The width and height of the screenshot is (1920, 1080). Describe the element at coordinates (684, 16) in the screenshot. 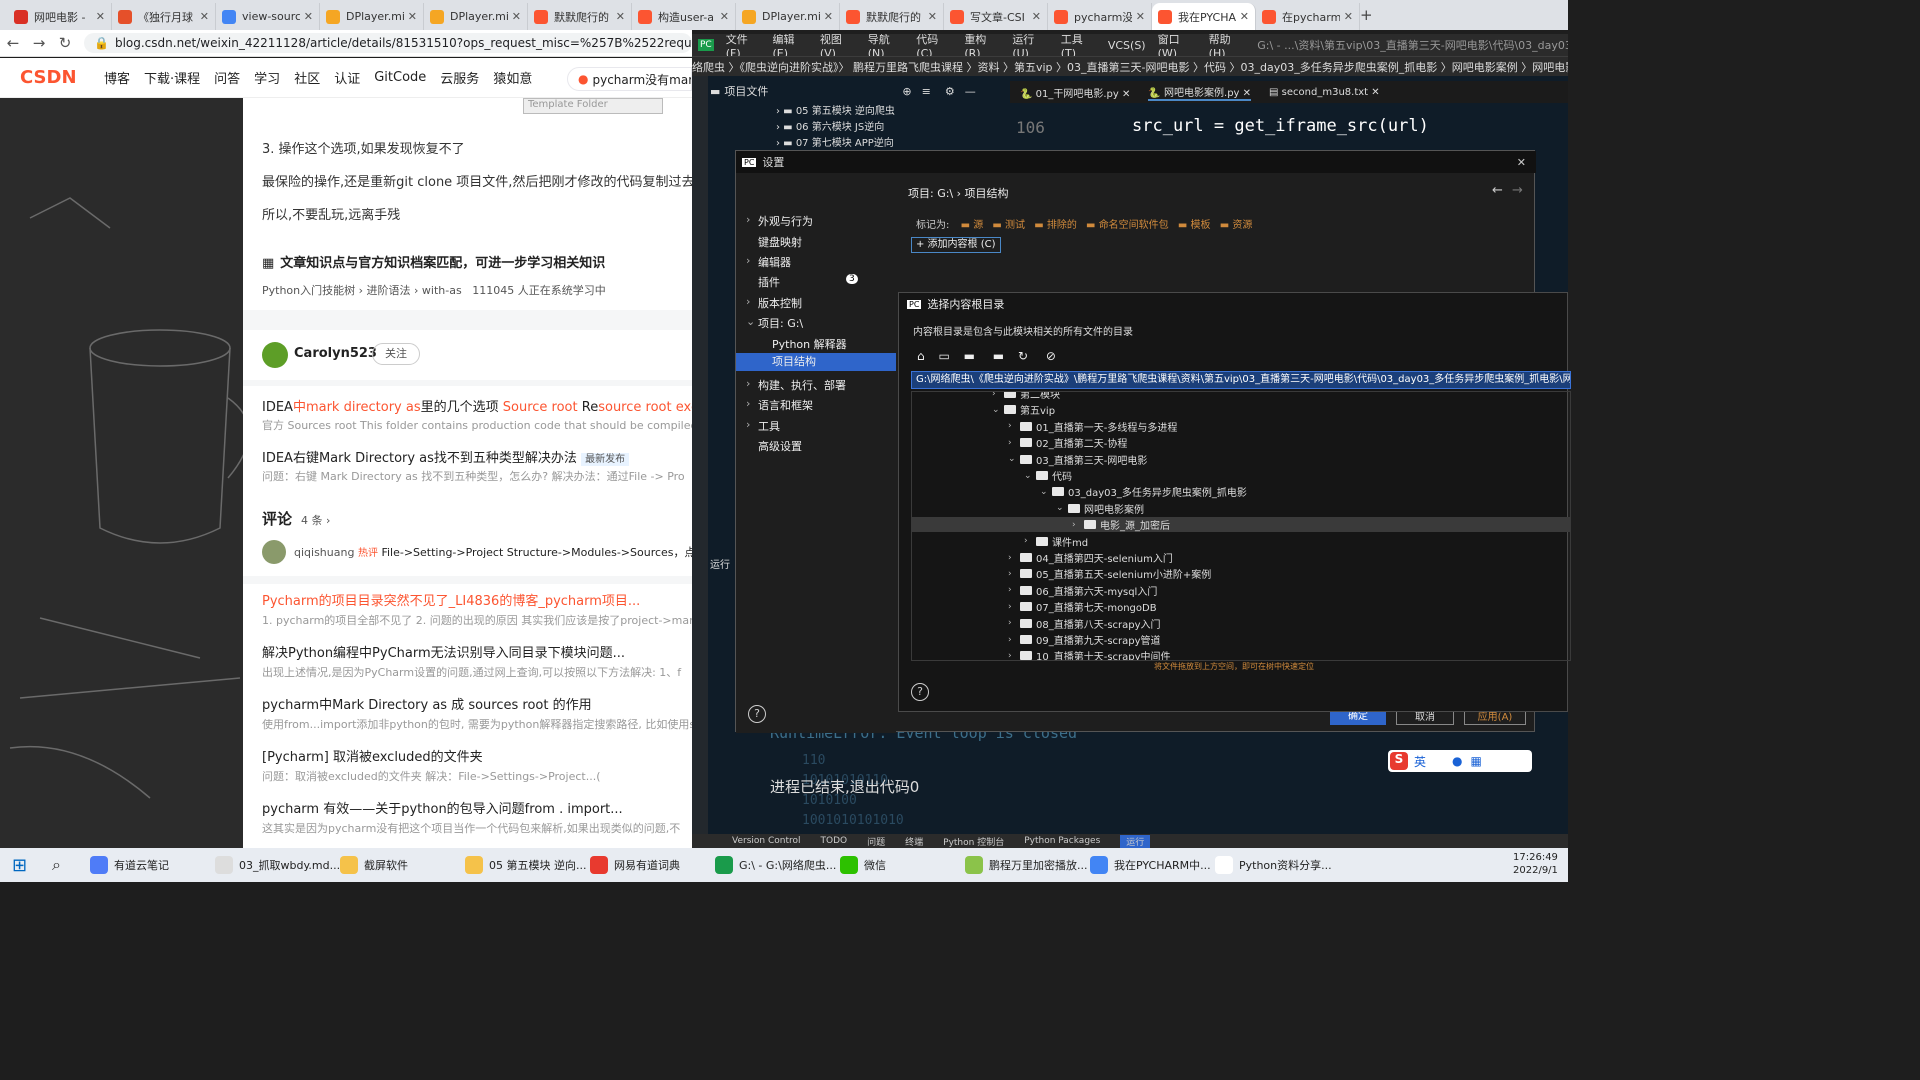

I see `browser-tab: 构造user-a ✕` at that location.